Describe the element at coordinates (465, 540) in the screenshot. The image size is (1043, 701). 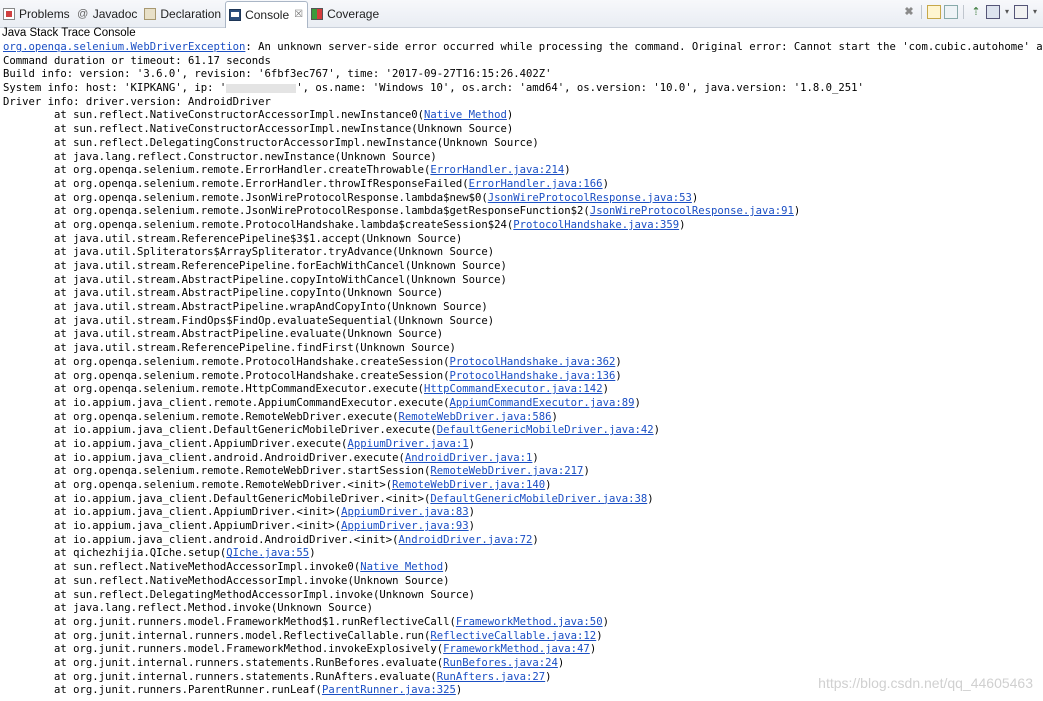
I see `source-link: AndroidDriver.java:72` at that location.